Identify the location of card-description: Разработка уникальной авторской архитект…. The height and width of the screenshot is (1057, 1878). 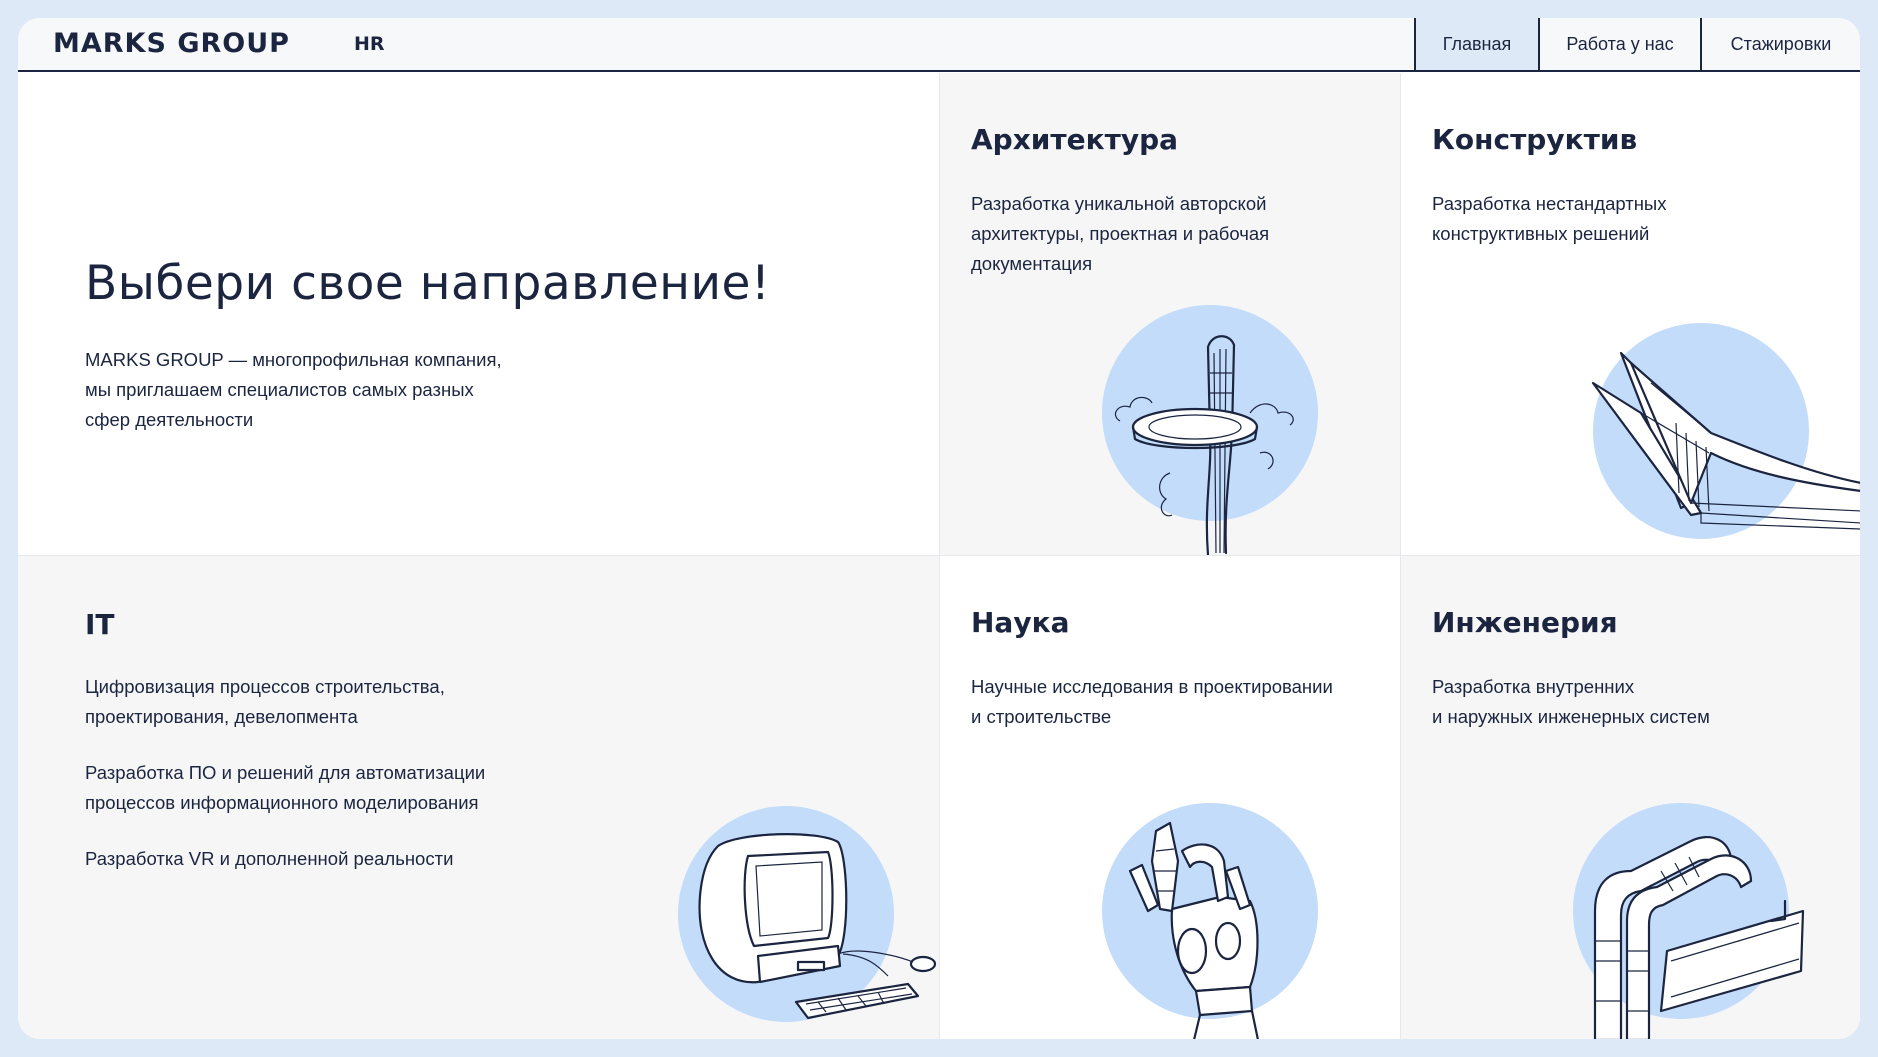
(1176, 234).